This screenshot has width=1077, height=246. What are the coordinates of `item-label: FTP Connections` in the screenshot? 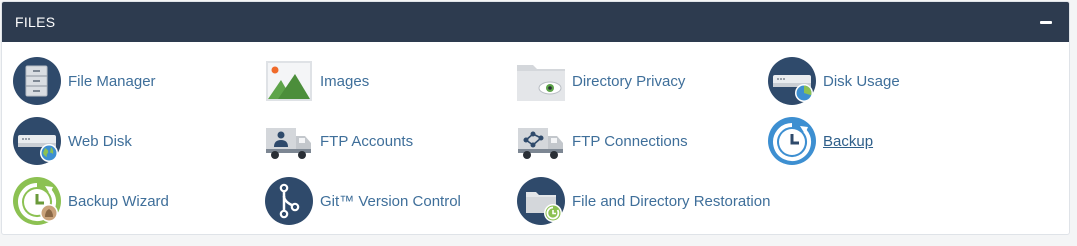 It's located at (630, 141).